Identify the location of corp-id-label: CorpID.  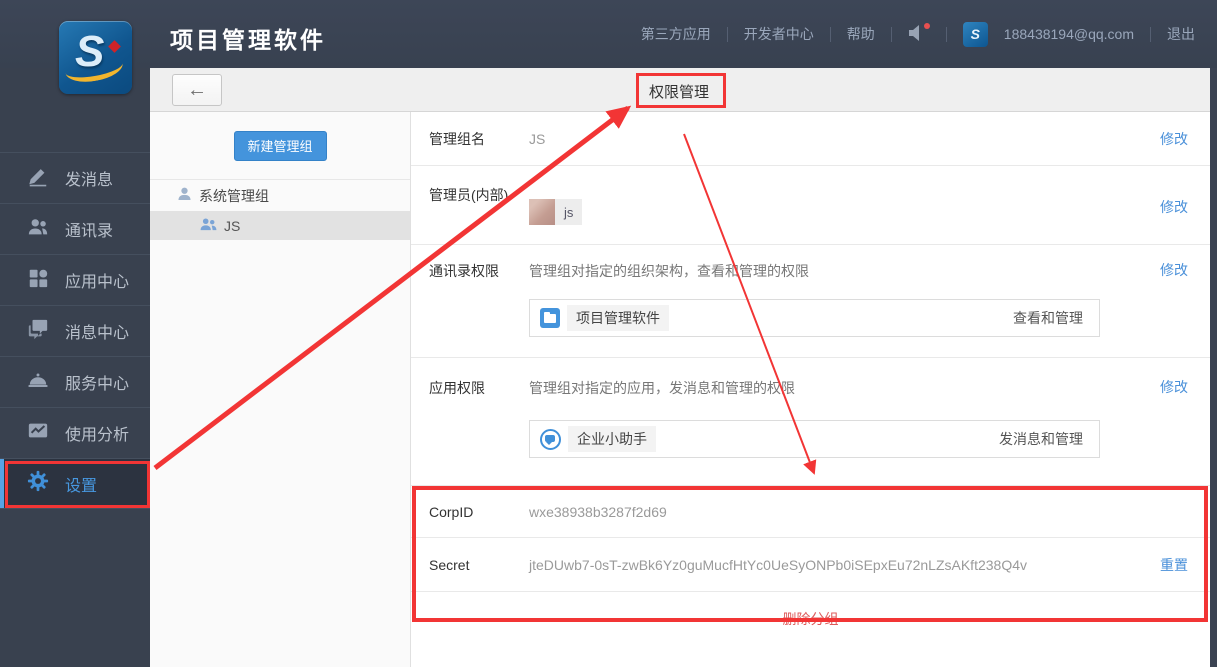
(451, 511).